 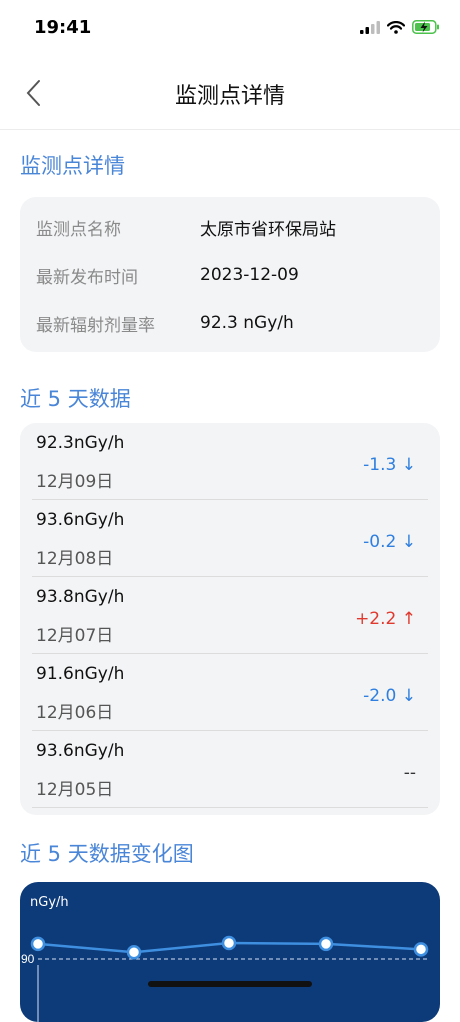 What do you see at coordinates (385, 619) in the screenshot?
I see `change-indicator: +2.2 ↑` at bounding box center [385, 619].